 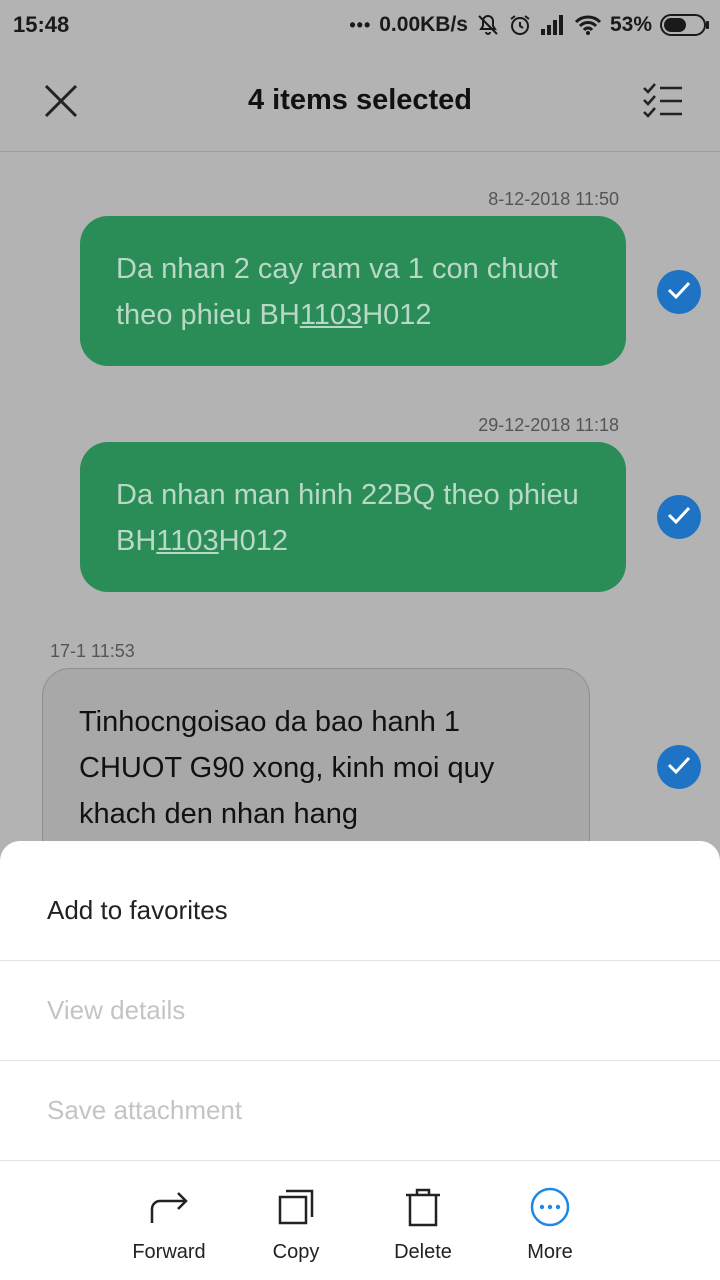 What do you see at coordinates (553, 199) in the screenshot?
I see `message-timestamp: 8-12-2018 11:50` at bounding box center [553, 199].